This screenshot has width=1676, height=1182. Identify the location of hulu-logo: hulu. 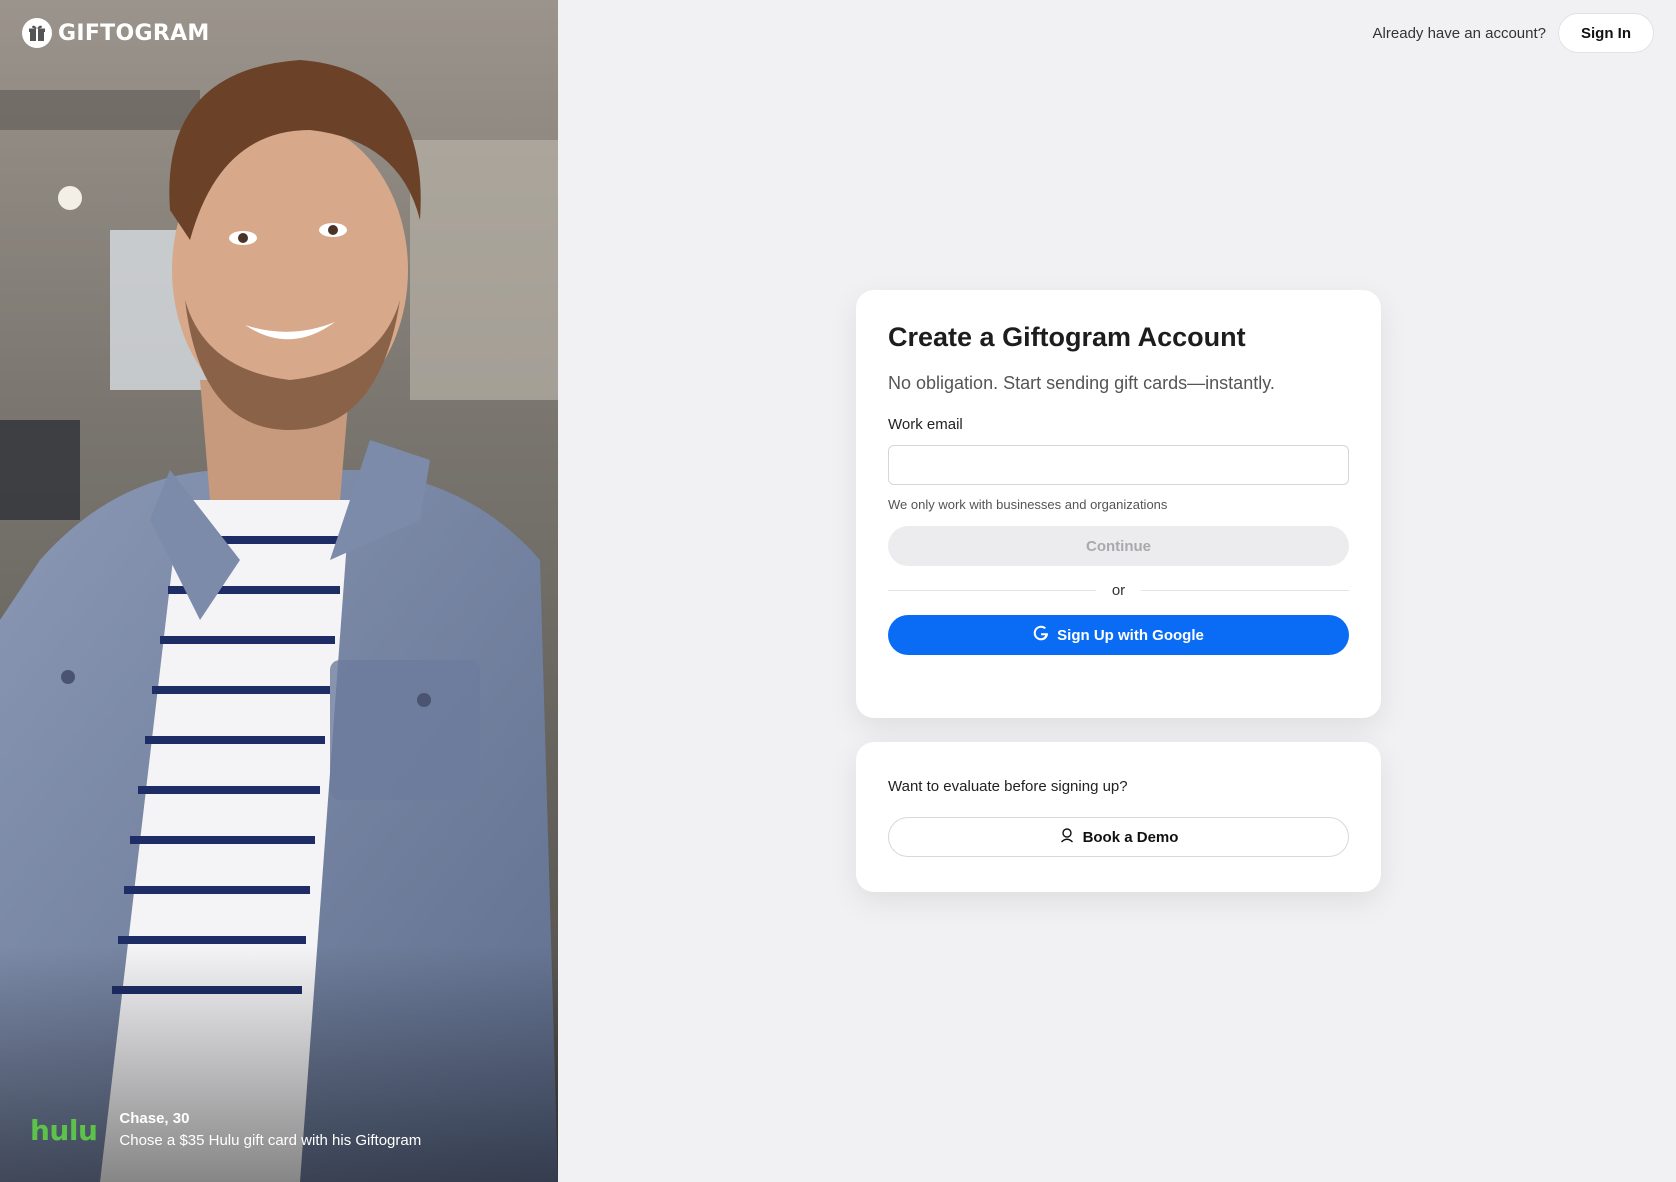
(64, 1130).